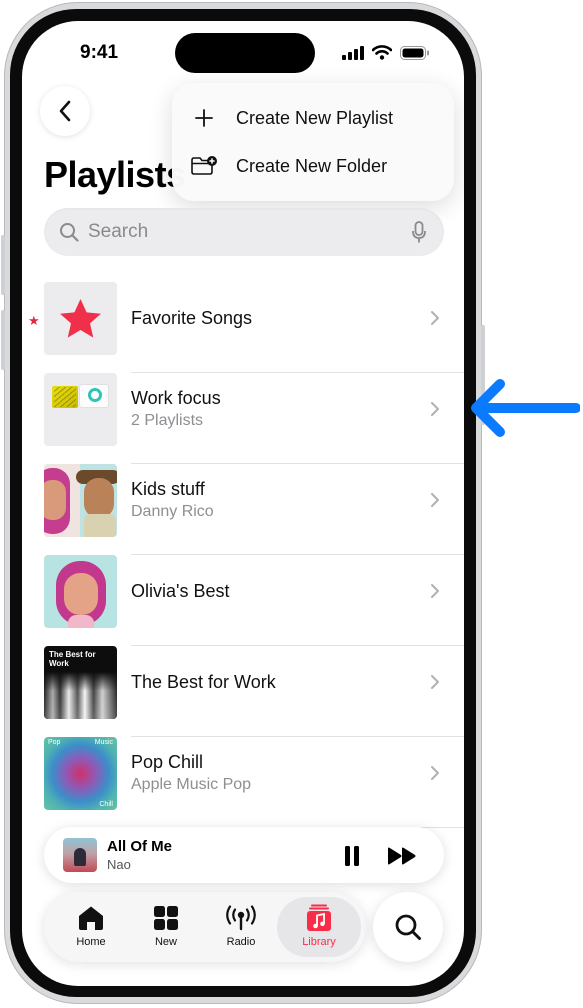 This screenshot has height=1008, width=583. What do you see at coordinates (382, 52) in the screenshot?
I see `wifi-icon` at bounding box center [382, 52].